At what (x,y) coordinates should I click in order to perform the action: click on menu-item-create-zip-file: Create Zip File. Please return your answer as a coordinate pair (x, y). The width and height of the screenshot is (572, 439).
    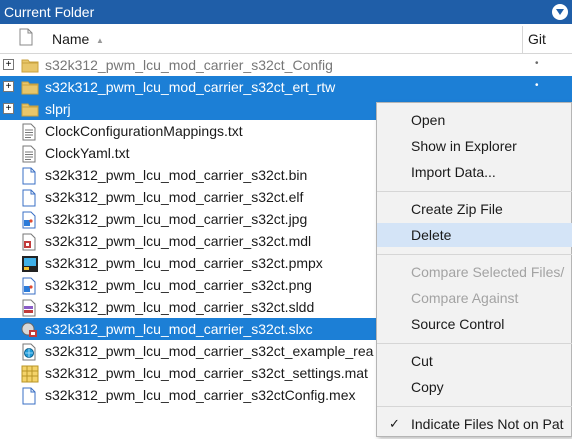
    Looking at the image, I should click on (474, 209).